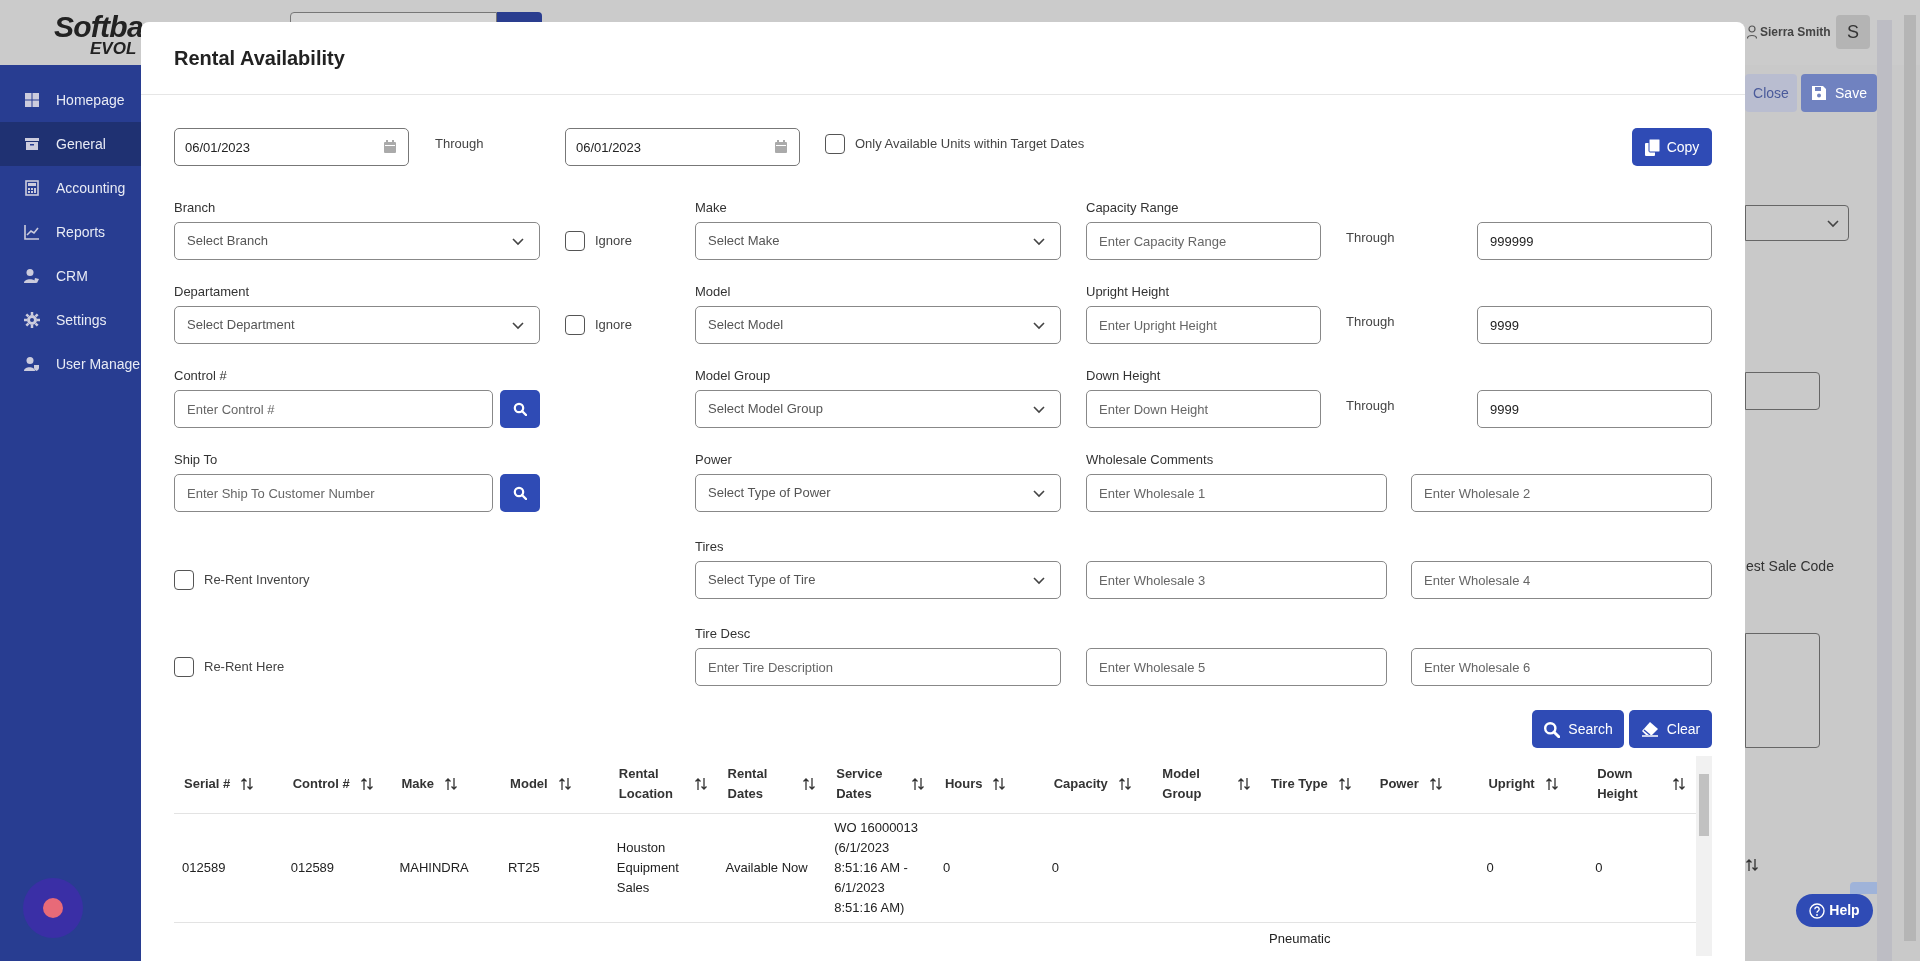 The height and width of the screenshot is (961, 1920). Describe the element at coordinates (1578, 729) in the screenshot. I see `search-button: Search` at that location.